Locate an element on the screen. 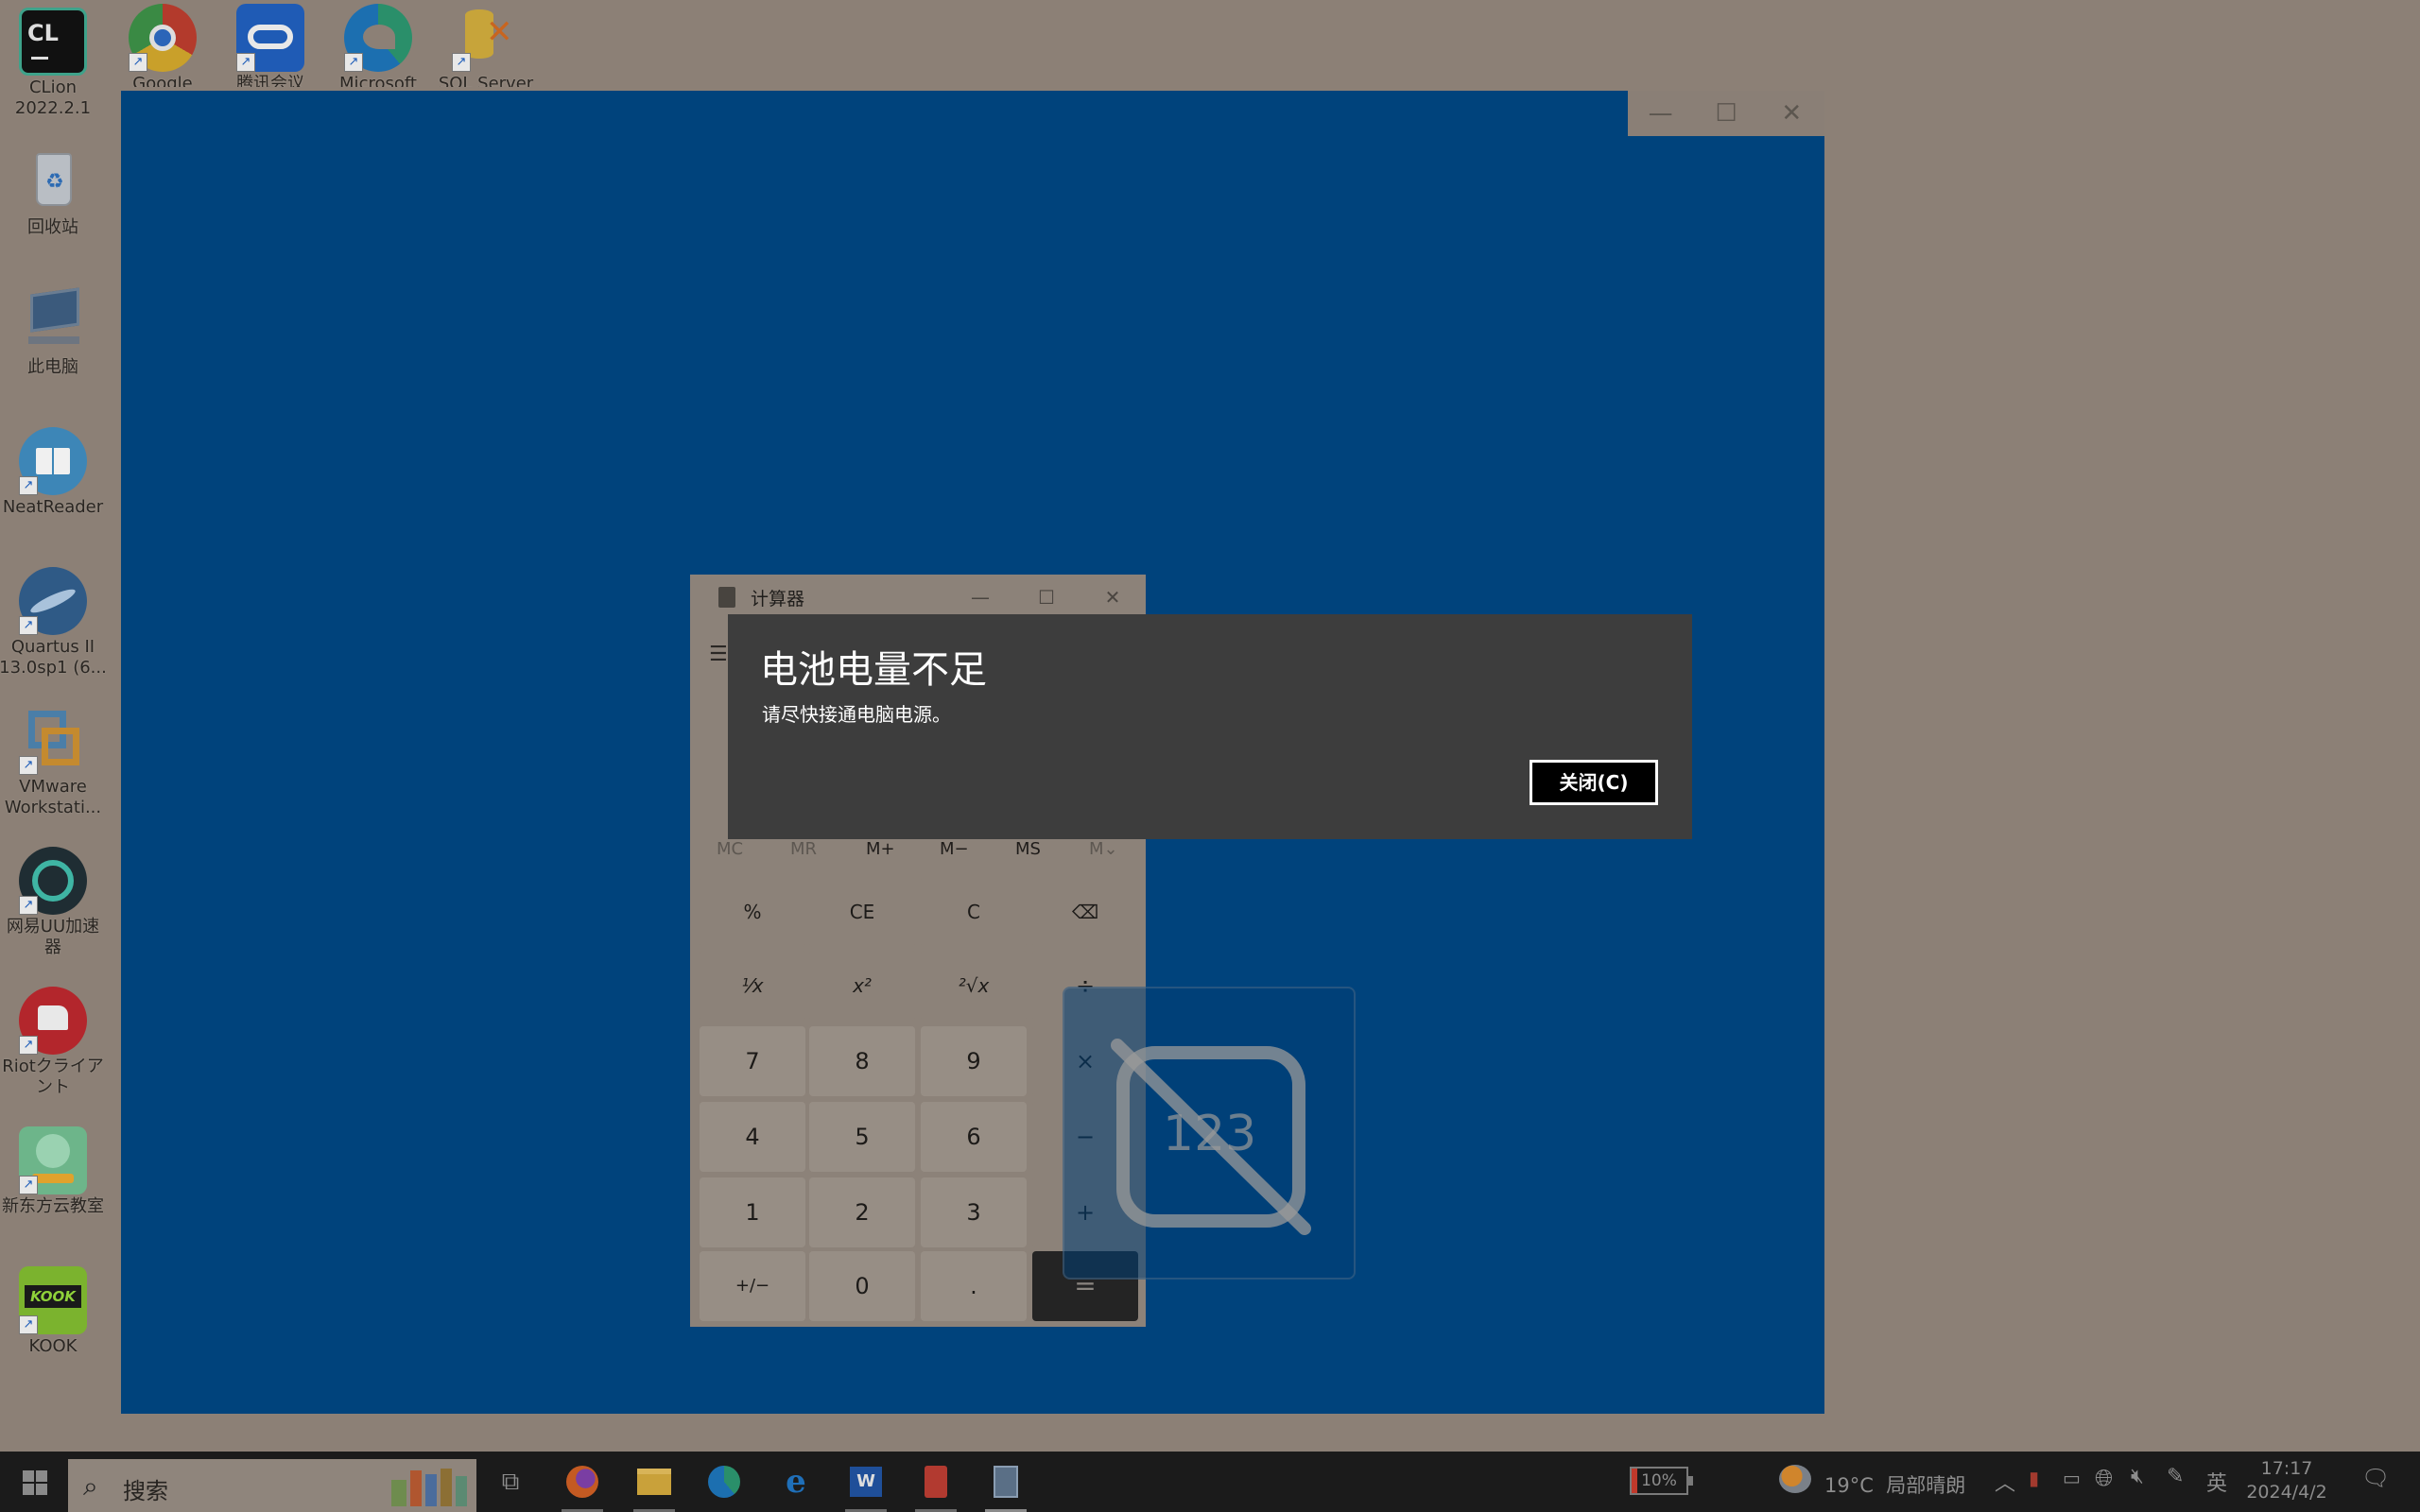  reciprocal-key: ¹⁄x is located at coordinates (753, 986).